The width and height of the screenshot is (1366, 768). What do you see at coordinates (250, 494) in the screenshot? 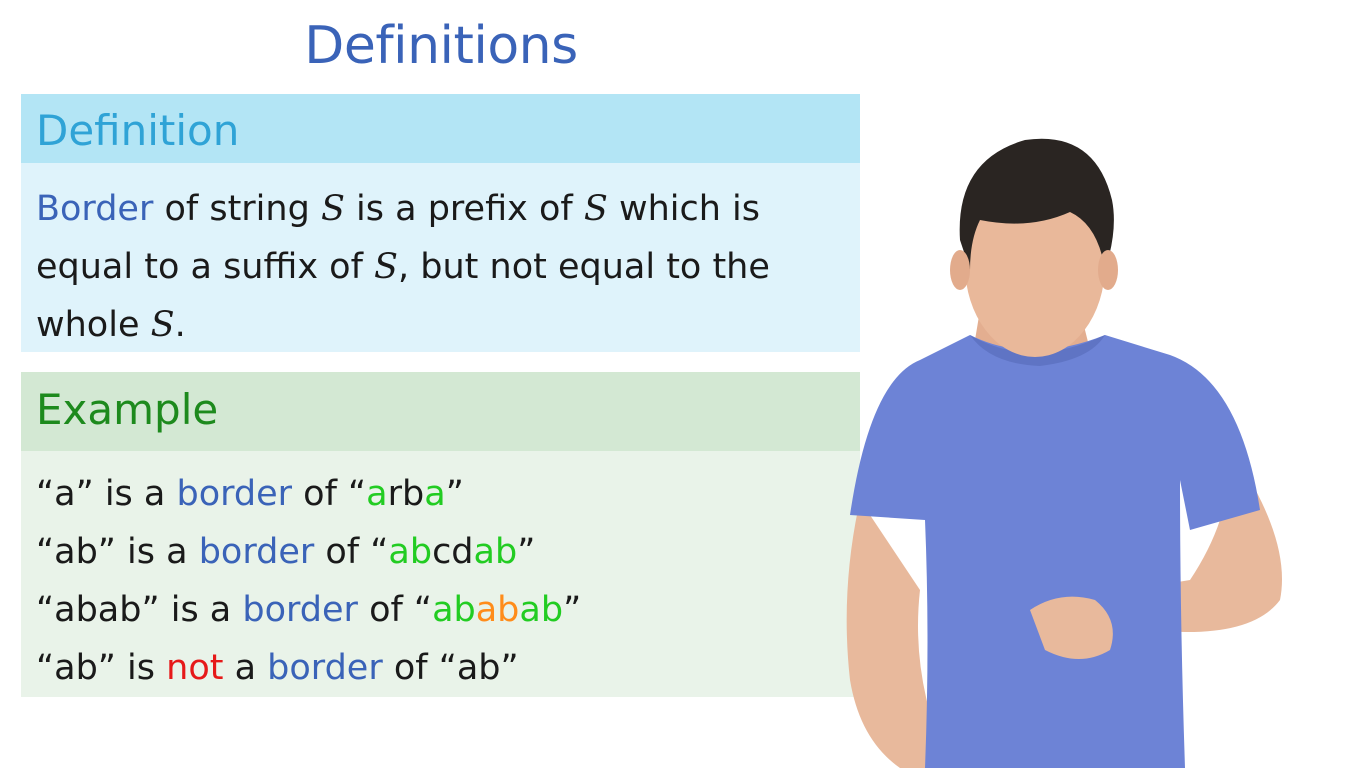
I see `example-line: “a” is a border of “arba”` at bounding box center [250, 494].